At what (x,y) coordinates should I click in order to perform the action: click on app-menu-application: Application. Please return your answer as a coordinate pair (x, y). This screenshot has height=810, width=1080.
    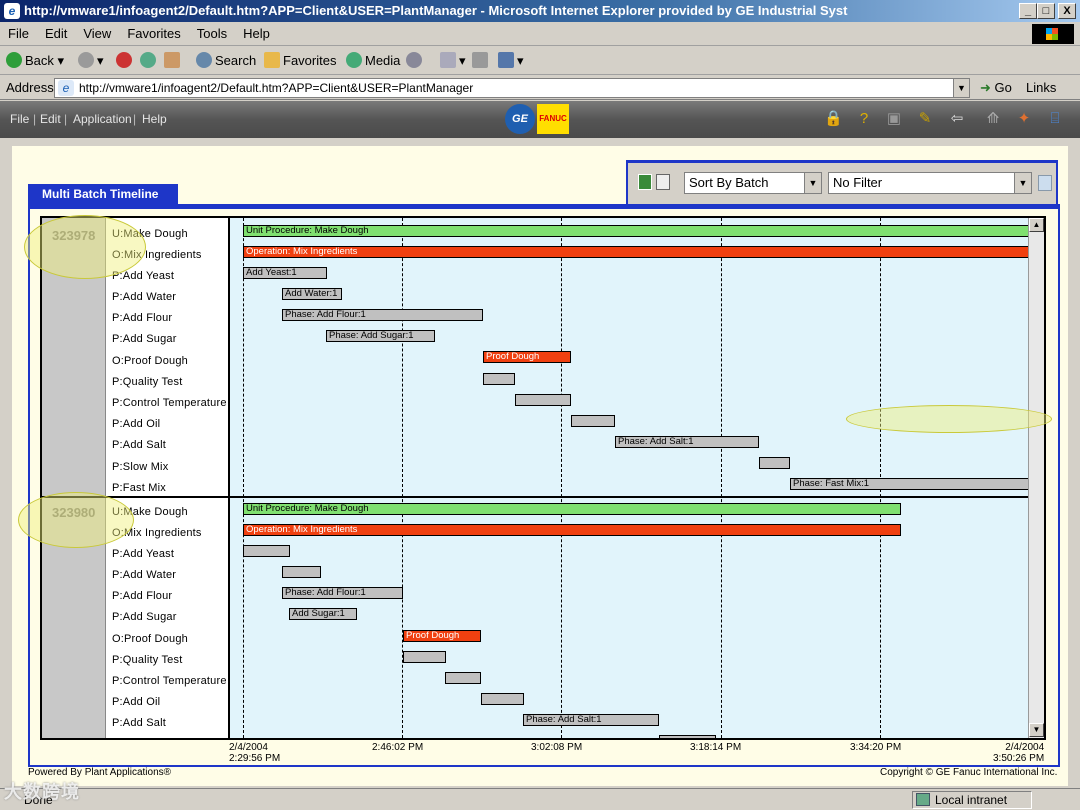
    Looking at the image, I should click on (102, 119).